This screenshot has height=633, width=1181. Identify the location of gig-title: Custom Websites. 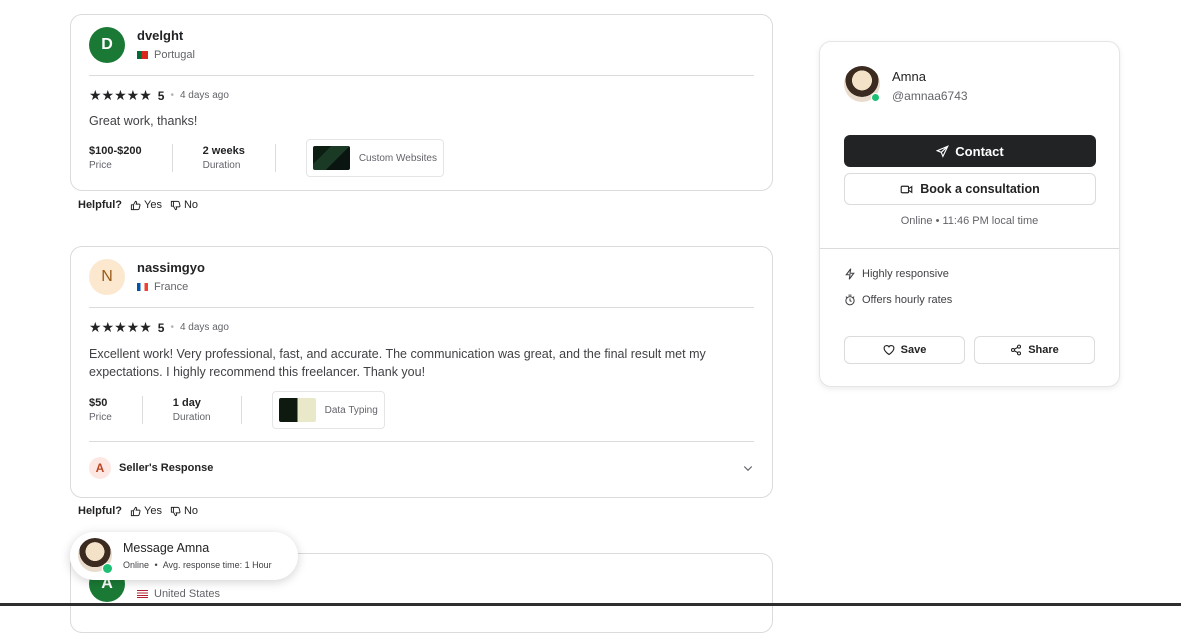
(397, 158).